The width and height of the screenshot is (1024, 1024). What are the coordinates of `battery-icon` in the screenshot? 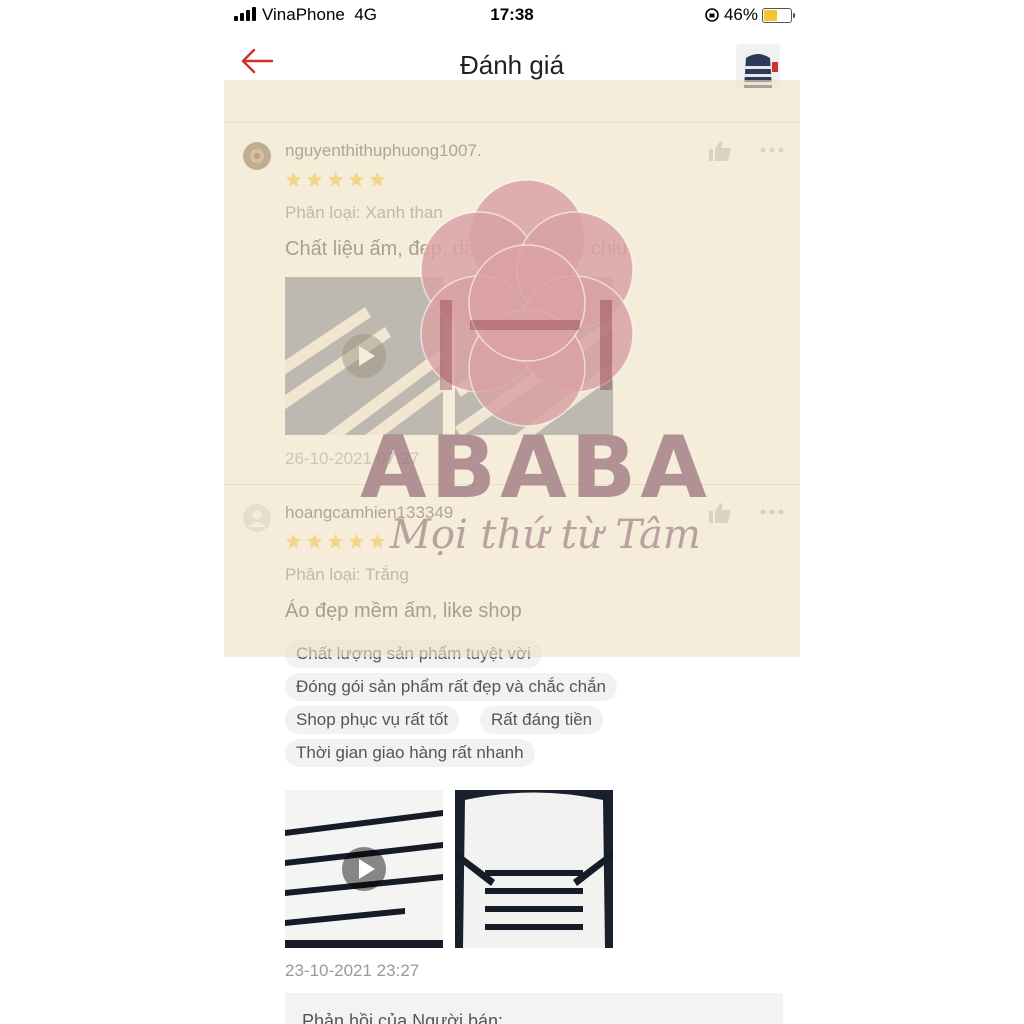 It's located at (778, 15).